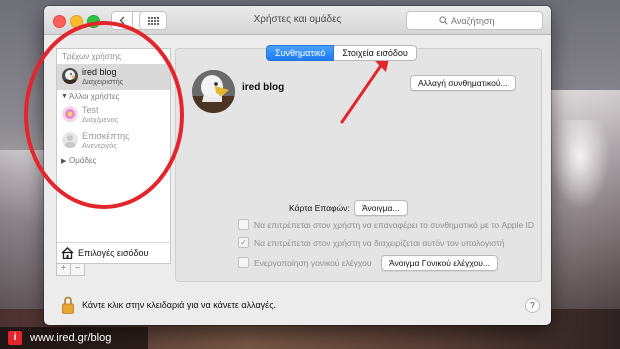 The height and width of the screenshot is (349, 620). What do you see at coordinates (100, 119) in the screenshot?
I see `sidebar-user-role: Διαχ/μενος` at bounding box center [100, 119].